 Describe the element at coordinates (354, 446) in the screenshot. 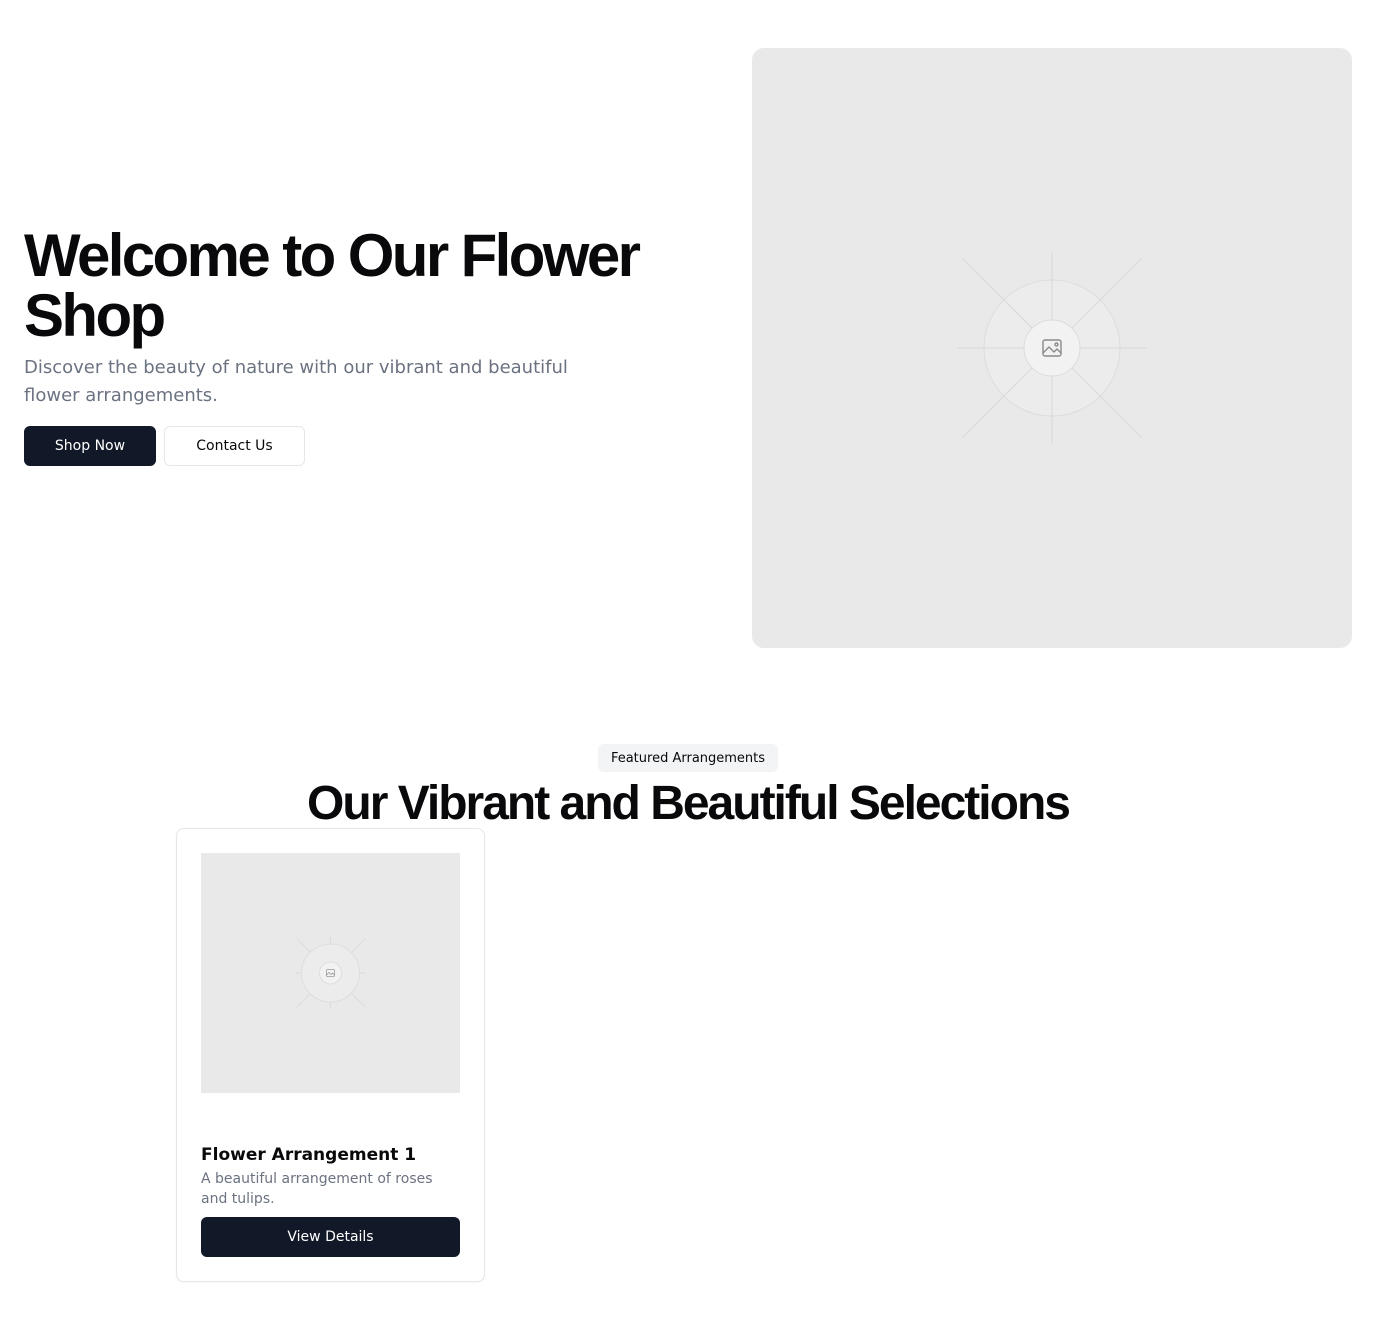

I see `hero-buttons: Shop Now Contact Us` at that location.